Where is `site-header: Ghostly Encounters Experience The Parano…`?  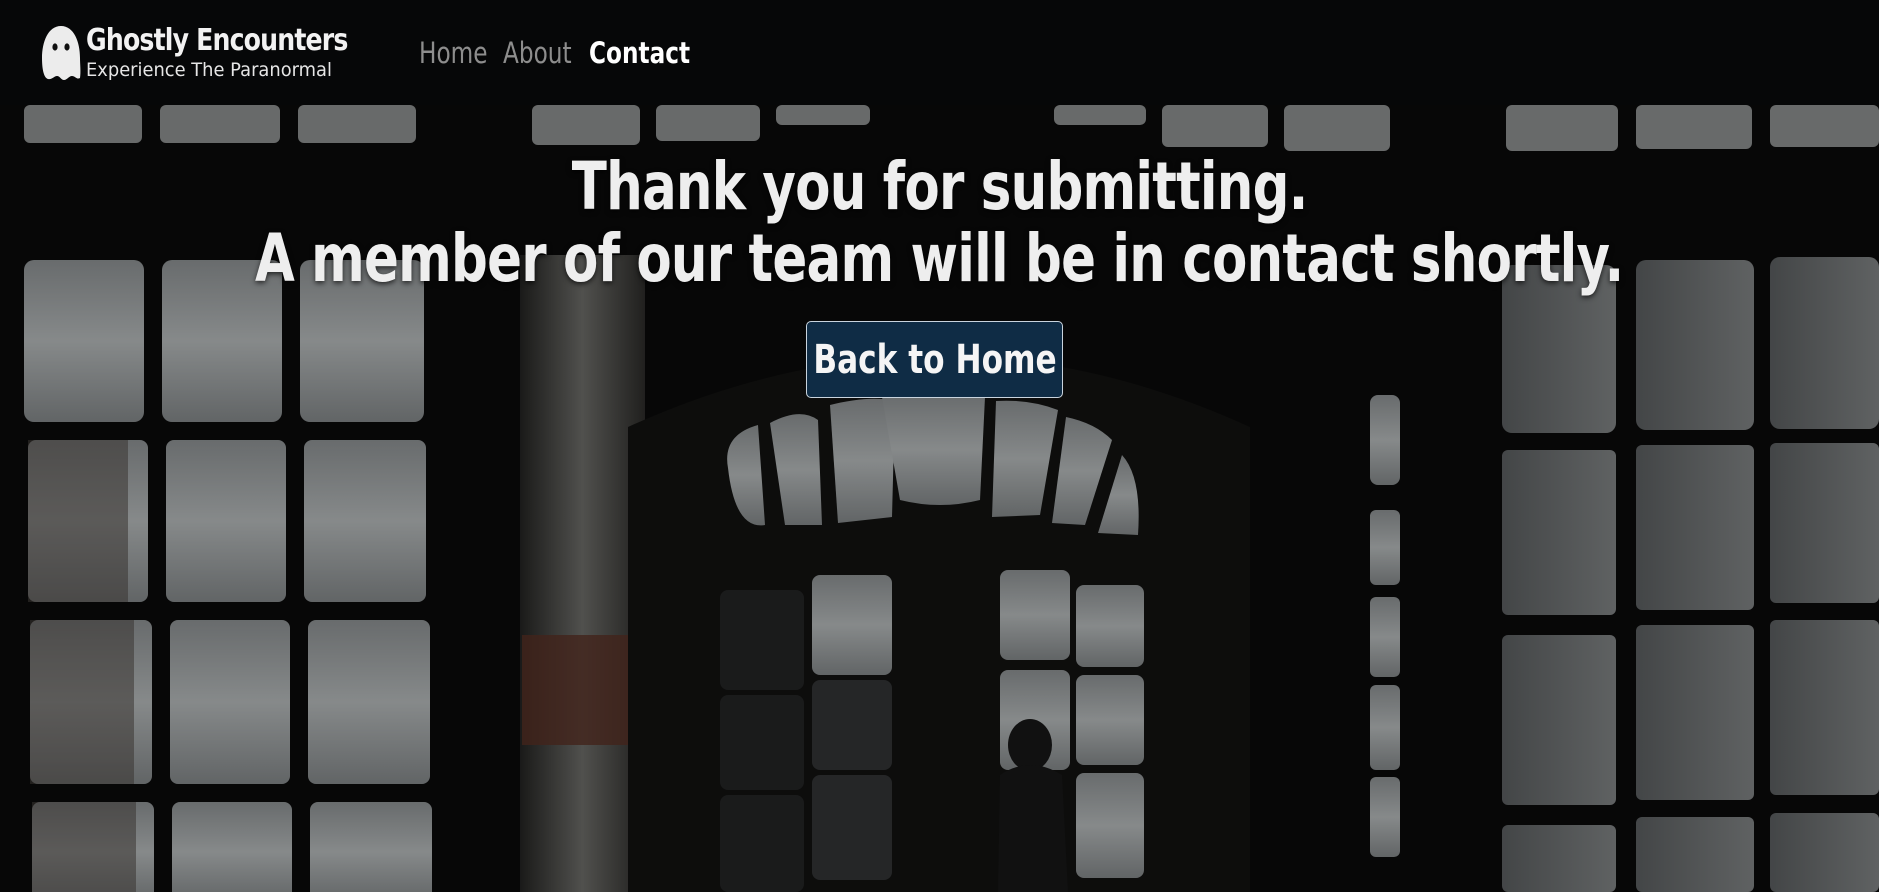
site-header: Ghostly Encounters Experience The Parano… is located at coordinates (939, 52).